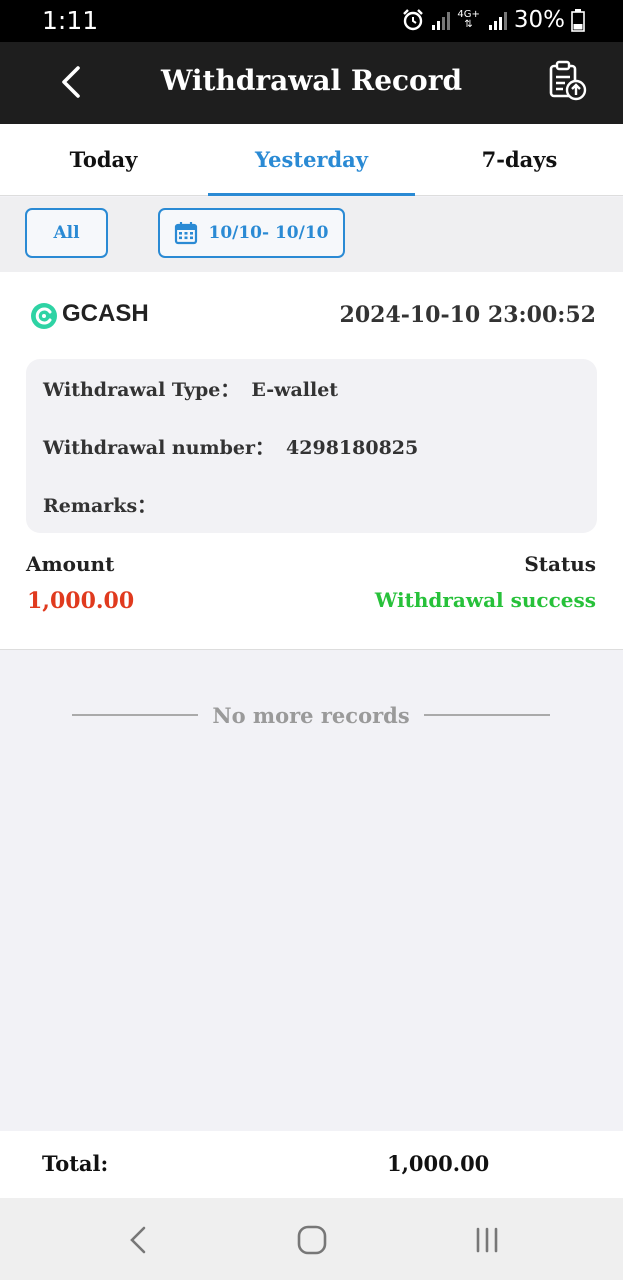 Image resolution: width=623 pixels, height=1280 pixels. What do you see at coordinates (539, 20) in the screenshot?
I see `battery-percent: 30%` at bounding box center [539, 20].